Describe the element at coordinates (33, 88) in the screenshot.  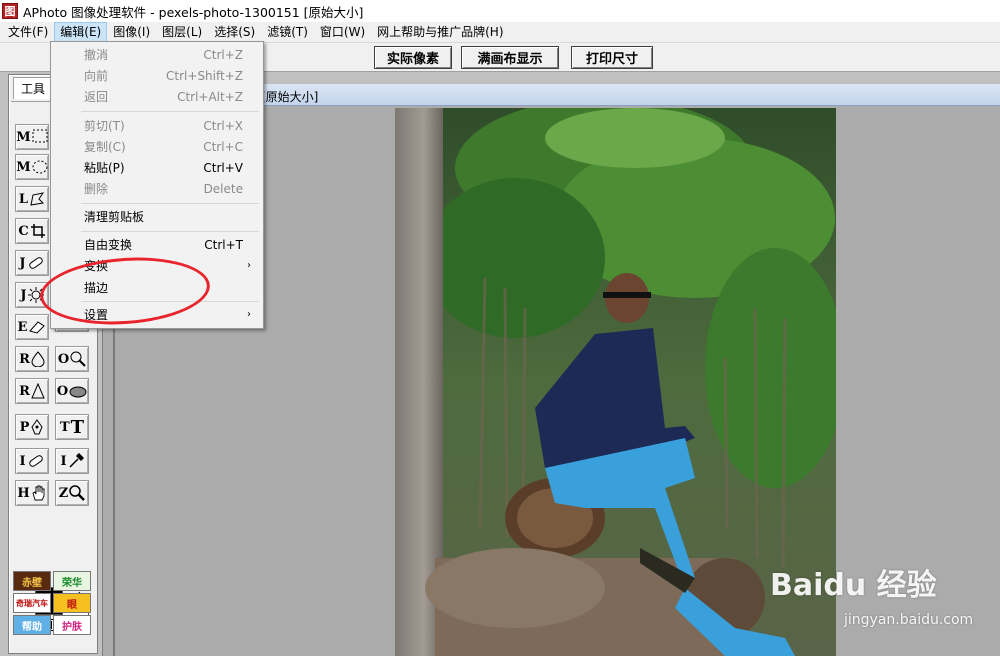
I see `tools-tab: 工具` at that location.